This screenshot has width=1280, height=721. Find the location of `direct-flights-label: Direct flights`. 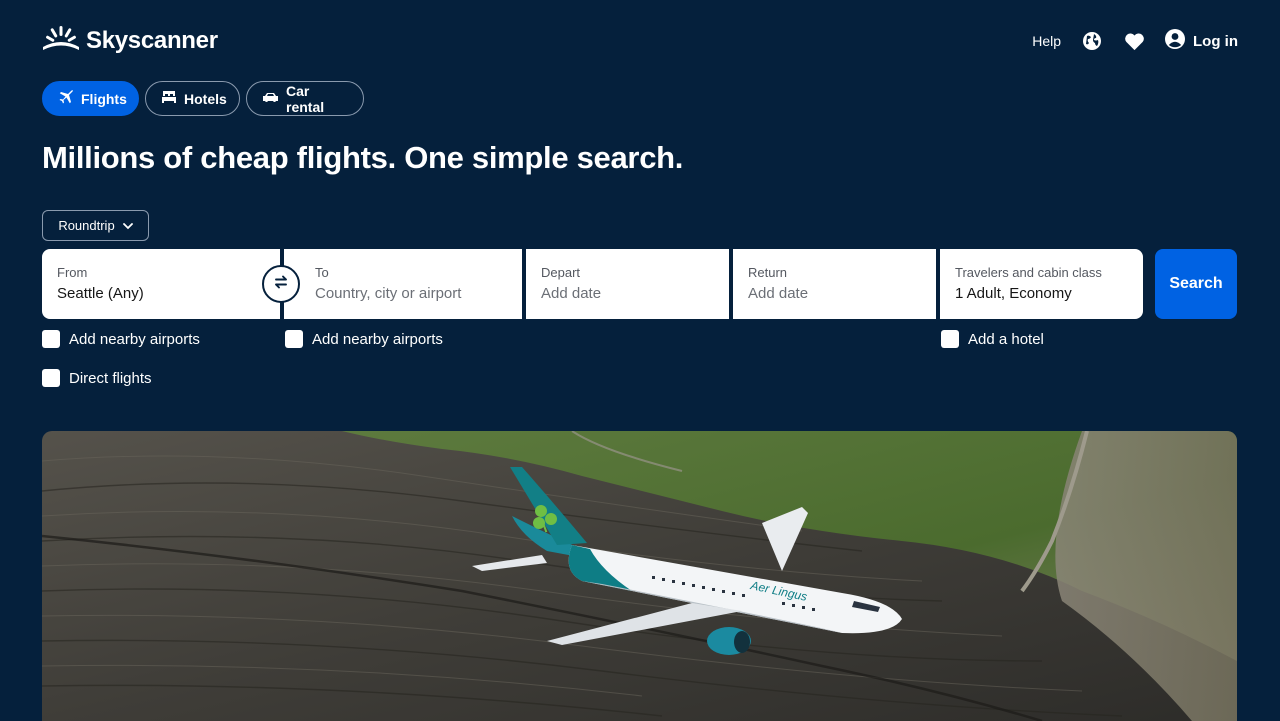

direct-flights-label: Direct flights is located at coordinates (110, 378).